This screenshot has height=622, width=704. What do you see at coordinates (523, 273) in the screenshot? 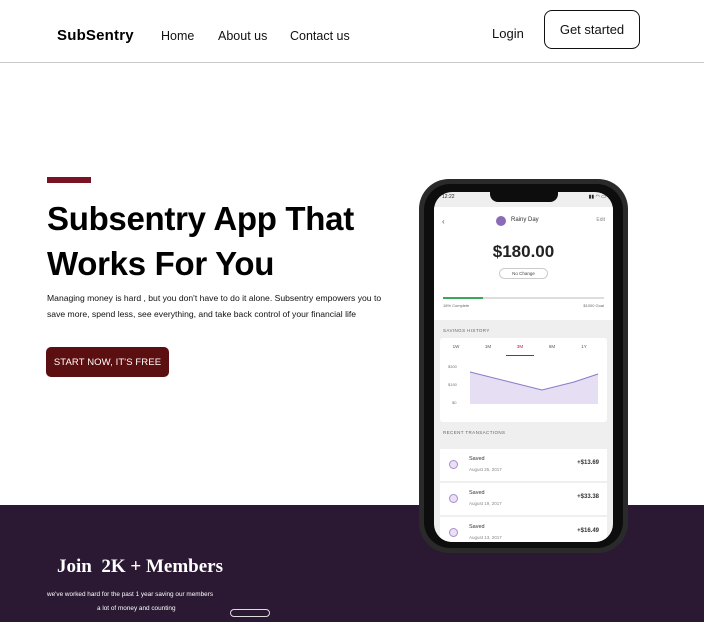
I see `change-badge: No Change` at bounding box center [523, 273].